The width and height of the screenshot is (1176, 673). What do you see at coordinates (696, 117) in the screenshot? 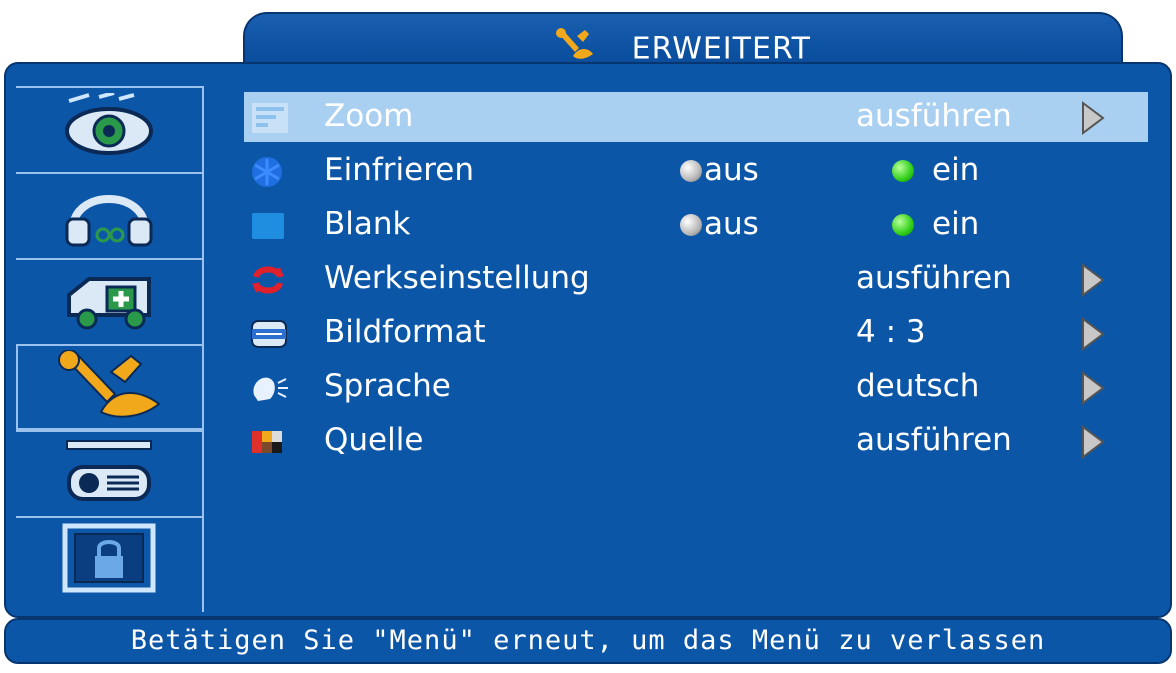
I see `menu-row-zoom: Zoom ausführen` at bounding box center [696, 117].